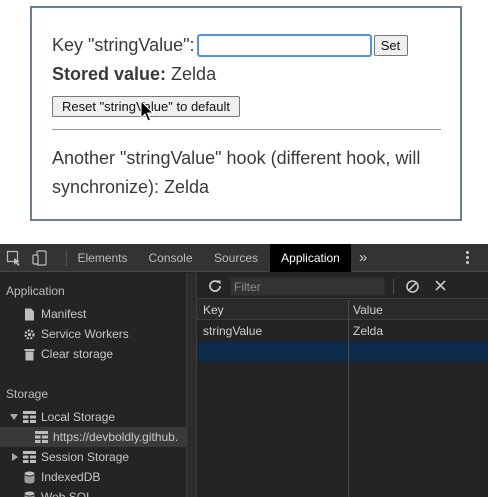 The image size is (488, 497). What do you see at coordinates (78, 417) in the screenshot?
I see `sidebar-item-label: Local Storage` at bounding box center [78, 417].